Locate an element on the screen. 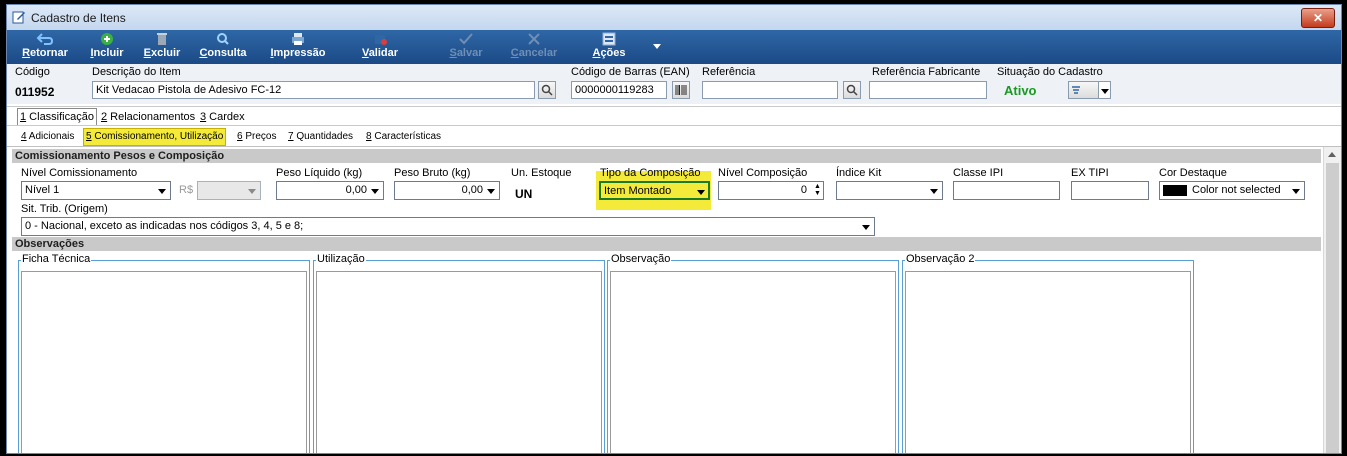 The width and height of the screenshot is (1347, 456). classe-ipi-label: Classe IPI is located at coordinates (978, 173).